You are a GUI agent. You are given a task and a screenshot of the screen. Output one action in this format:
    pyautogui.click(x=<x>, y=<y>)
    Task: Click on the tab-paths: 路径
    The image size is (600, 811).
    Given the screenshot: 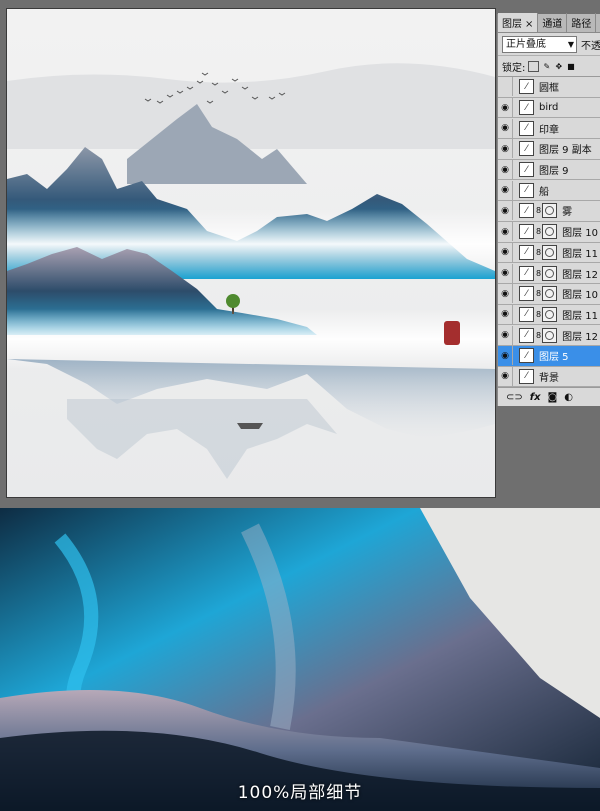 What is the action you would take?
    pyautogui.click(x=582, y=22)
    